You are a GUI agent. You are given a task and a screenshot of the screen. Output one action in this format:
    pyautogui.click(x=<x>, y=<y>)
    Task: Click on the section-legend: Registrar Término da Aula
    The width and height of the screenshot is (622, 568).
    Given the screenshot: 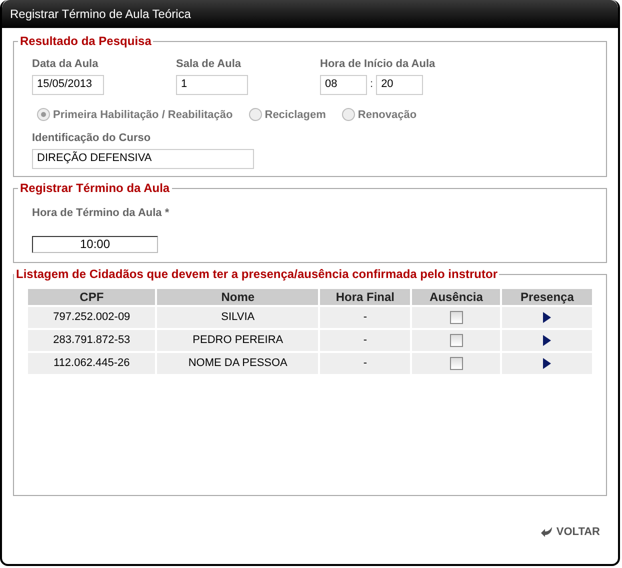 What is the action you would take?
    pyautogui.click(x=95, y=188)
    